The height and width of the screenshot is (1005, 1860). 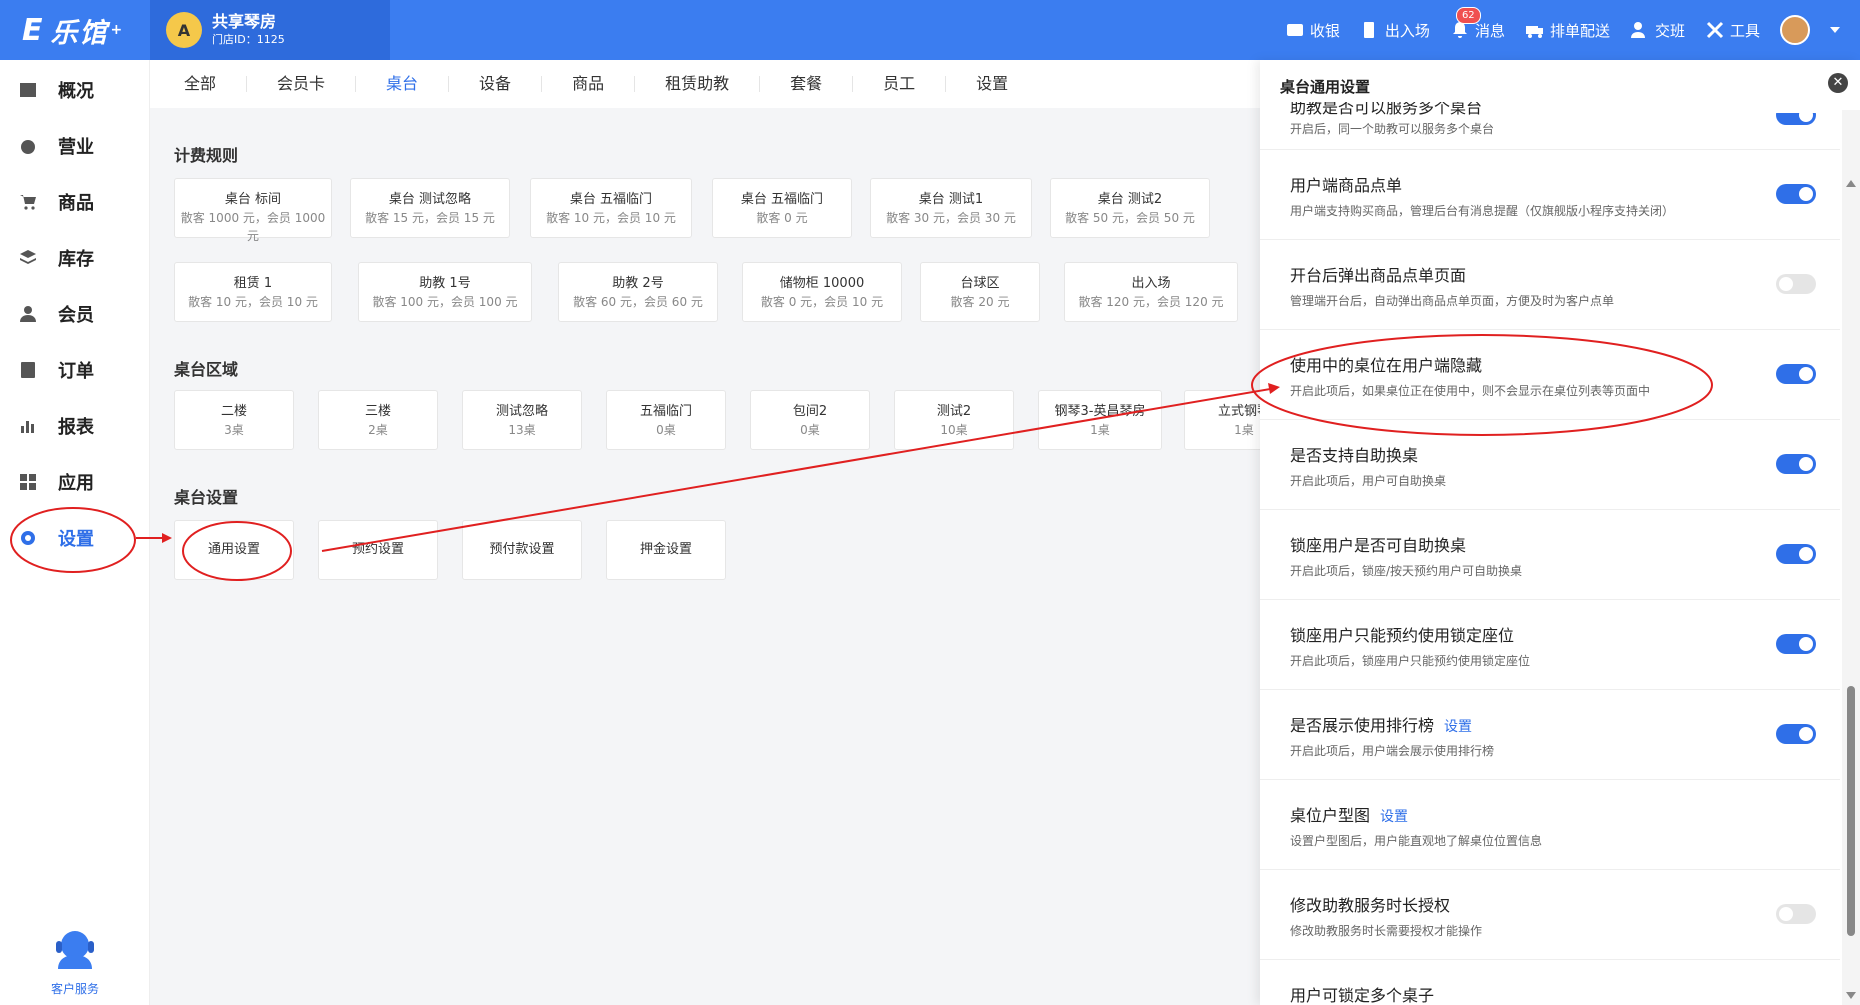 I want to click on setting-desc: 开启此项后，锁座用户只能预约使用锁定座位, so click(x=1410, y=661).